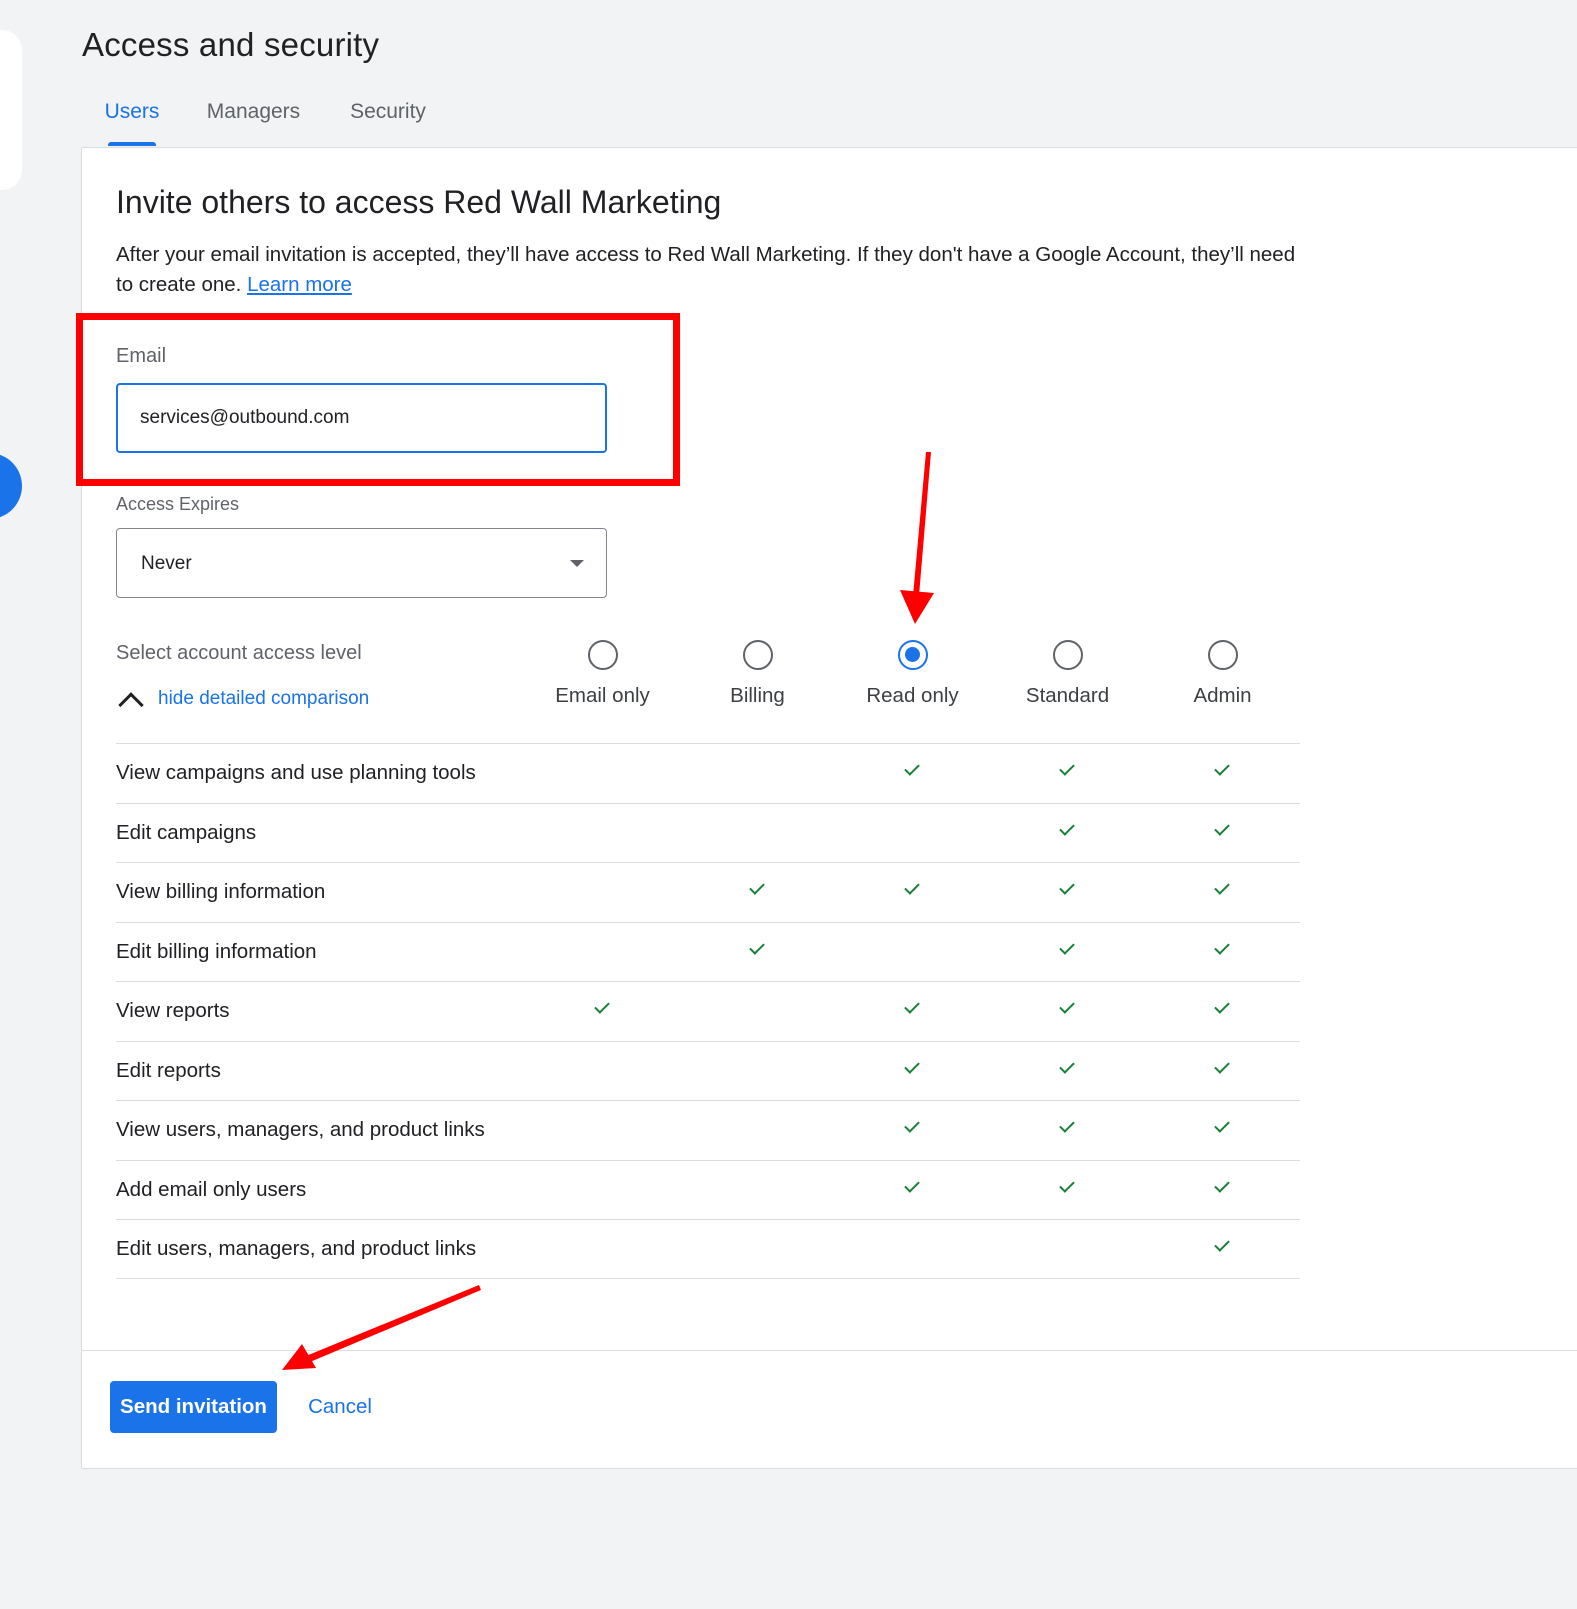 The width and height of the screenshot is (1577, 1609). Describe the element at coordinates (912, 655) in the screenshot. I see `radio-read-only` at that location.